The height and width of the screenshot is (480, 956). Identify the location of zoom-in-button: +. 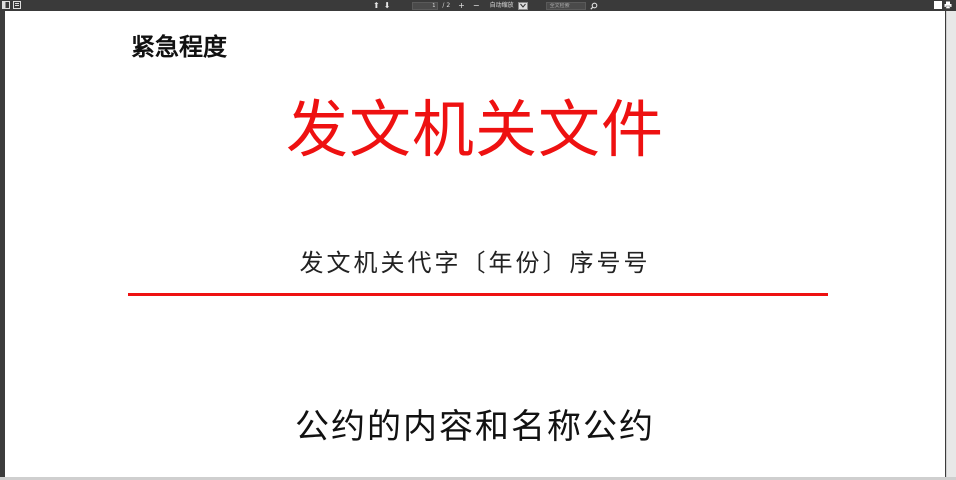
(461, 5).